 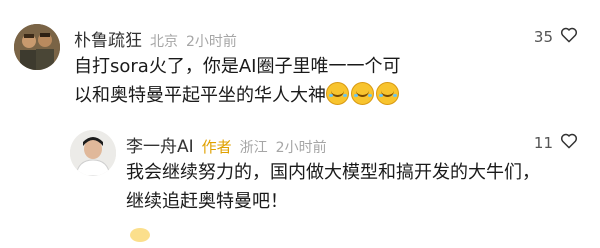 What do you see at coordinates (239, 81) in the screenshot?
I see `comment-text: 自打sora火了，你是AI圈子里唯一一个可以和奥特曼平起平坐的华人大神` at bounding box center [239, 81].